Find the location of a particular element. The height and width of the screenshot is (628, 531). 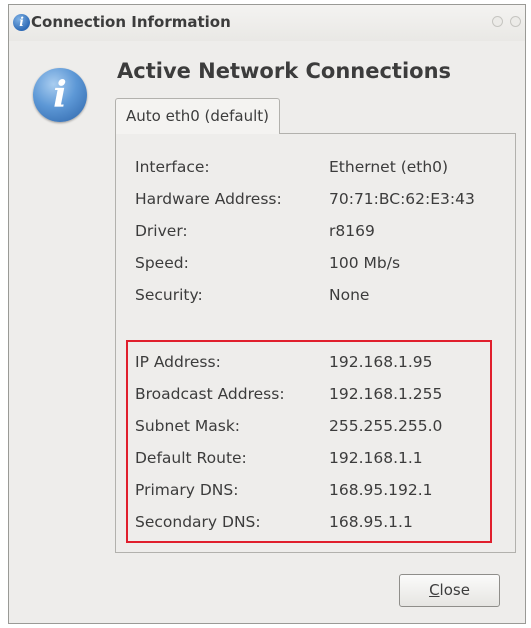

info-row-security: Security: None is located at coordinates (315, 297).